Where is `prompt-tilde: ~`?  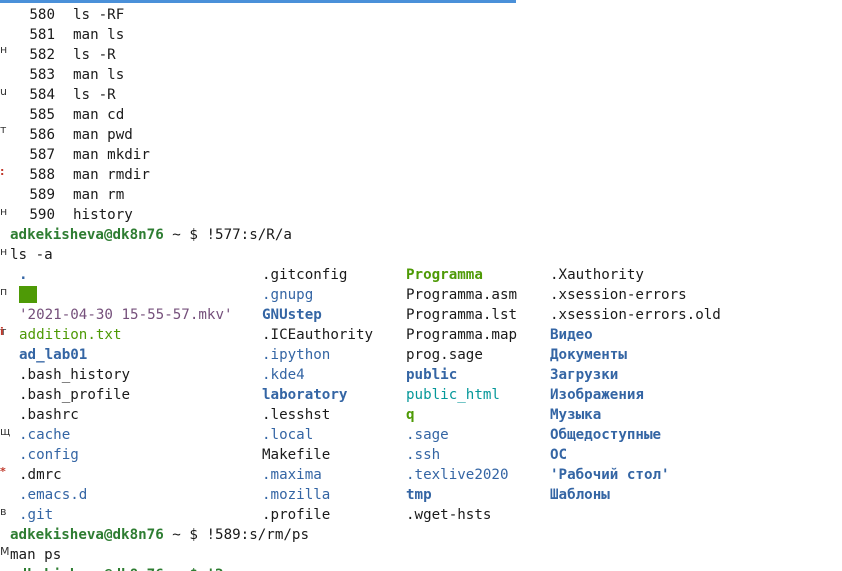
prompt-tilde: ~ is located at coordinates (176, 535).